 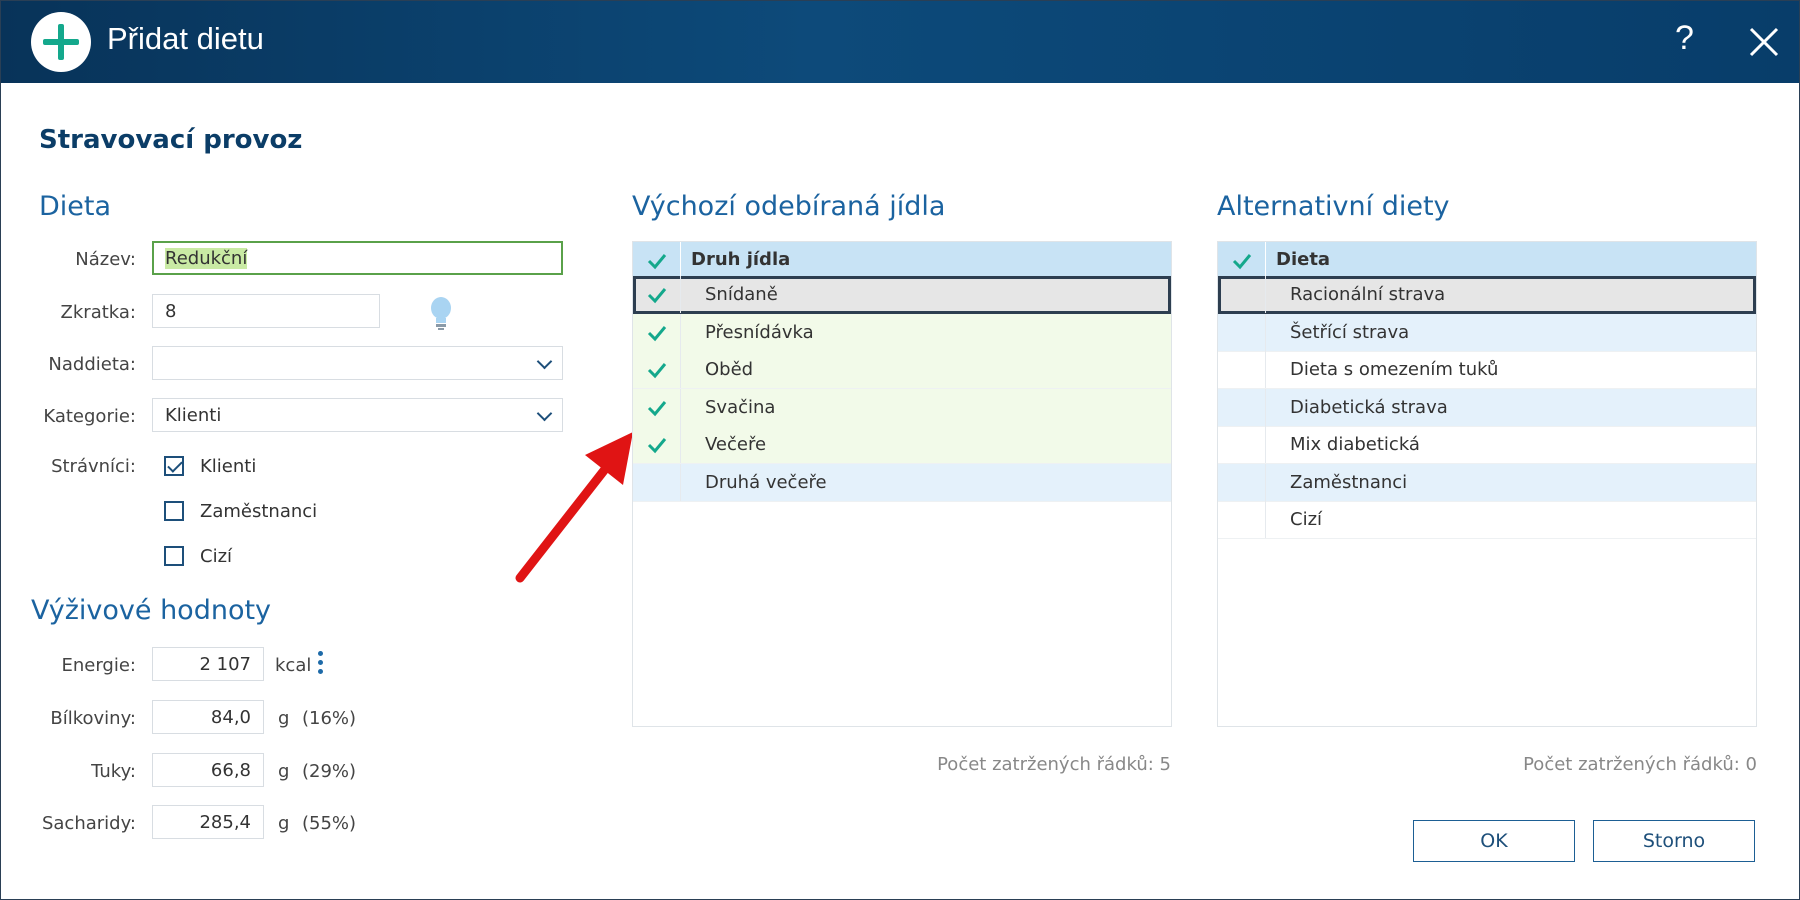 What do you see at coordinates (329, 718) in the screenshot?
I see `bilkoviny-pct: (16%)` at bounding box center [329, 718].